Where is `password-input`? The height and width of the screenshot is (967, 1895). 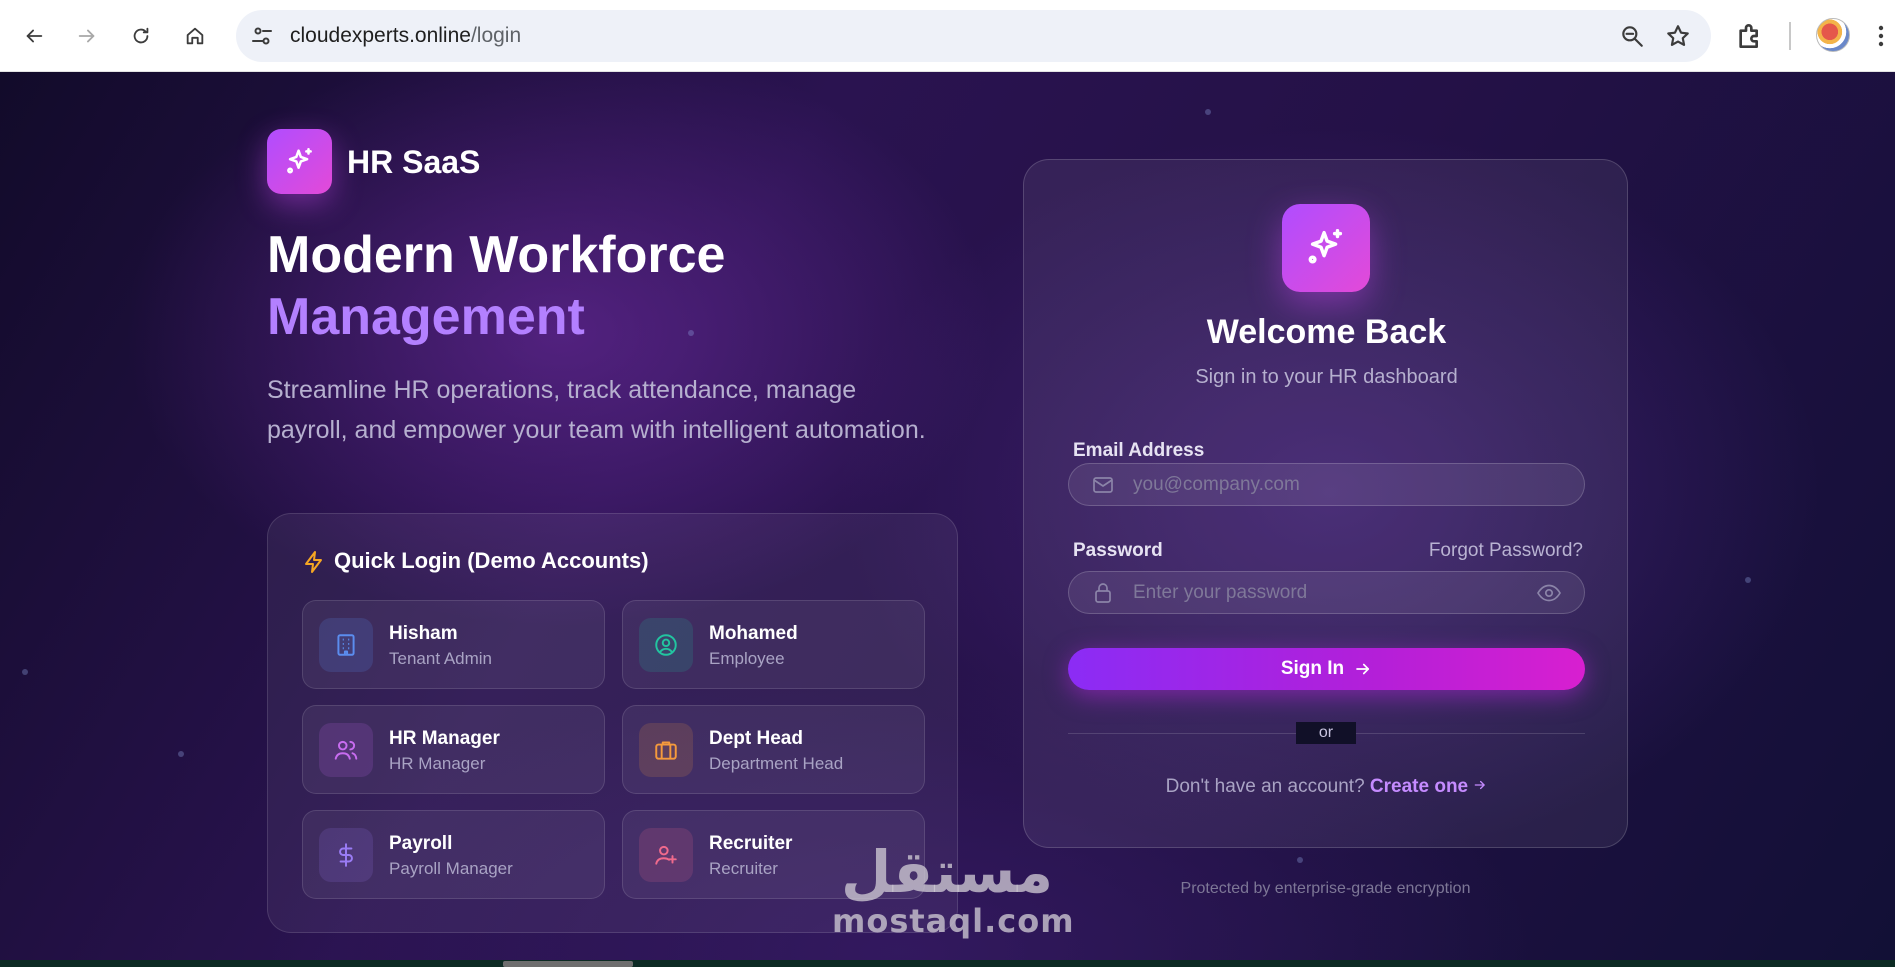
password-input is located at coordinates (1333, 592).